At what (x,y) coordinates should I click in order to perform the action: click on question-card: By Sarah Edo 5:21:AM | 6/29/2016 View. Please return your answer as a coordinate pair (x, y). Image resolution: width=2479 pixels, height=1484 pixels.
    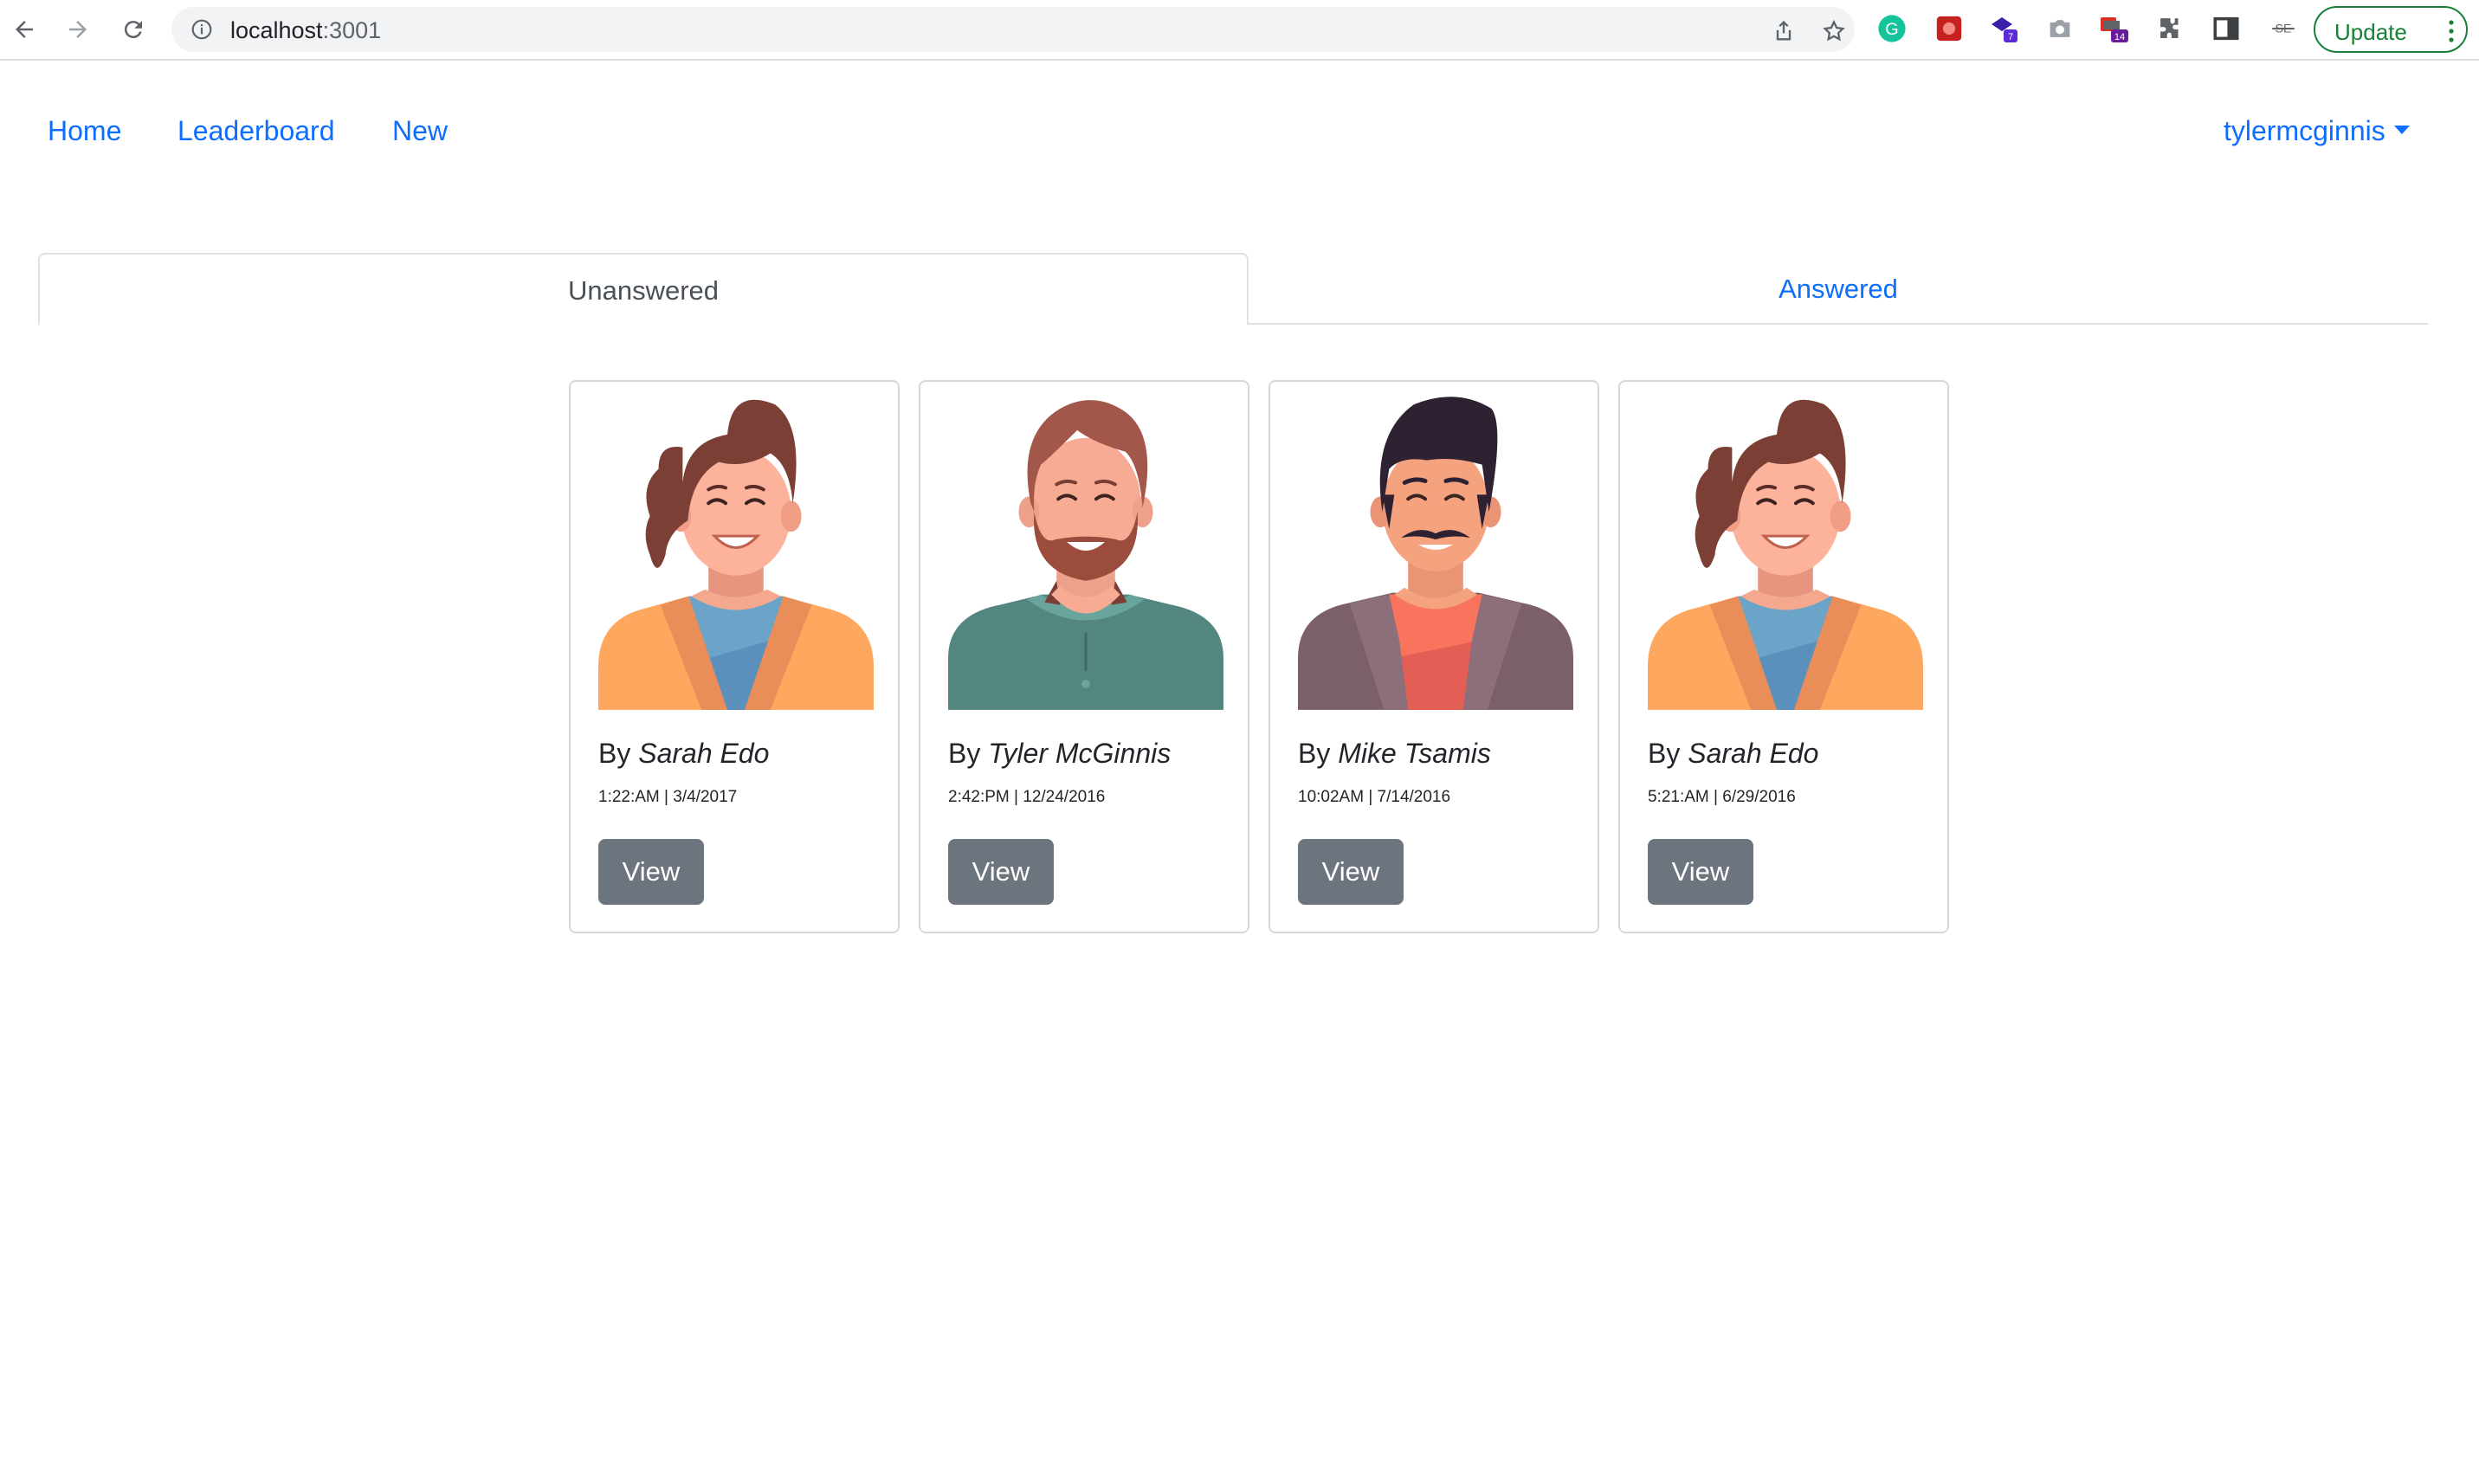
    Looking at the image, I should click on (1783, 656).